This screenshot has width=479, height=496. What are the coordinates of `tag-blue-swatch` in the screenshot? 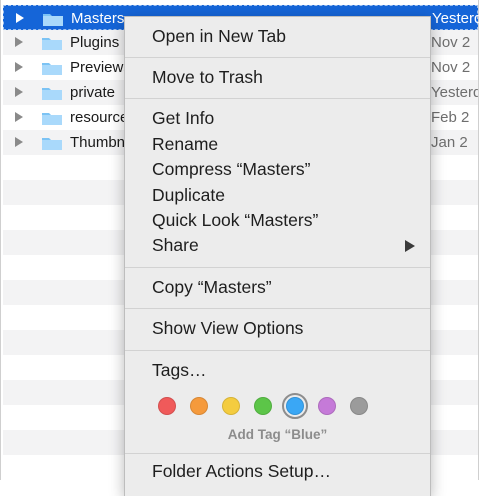 It's located at (295, 406).